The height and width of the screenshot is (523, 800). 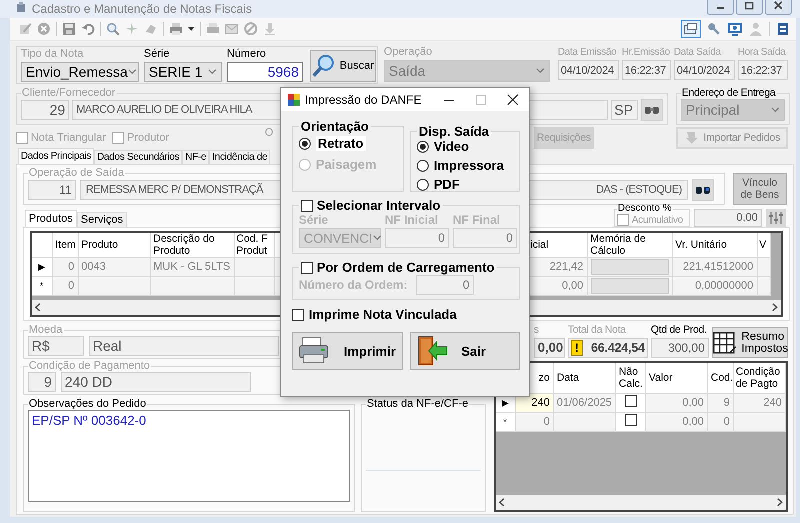 I want to click on radio-label: Video, so click(x=452, y=146).